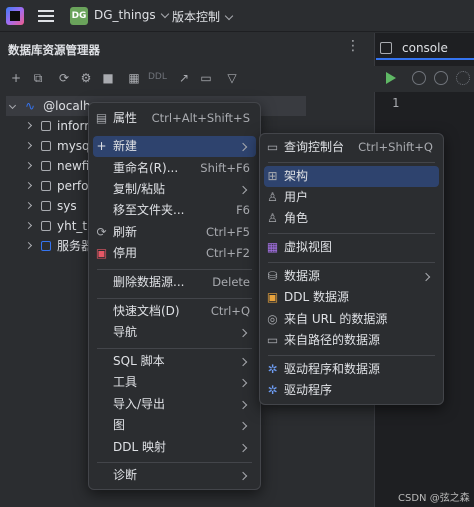 Image resolution: width=474 pixels, height=507 pixels. Describe the element at coordinates (86, 78) in the screenshot. I see `properties-icon: ⚙` at that location.